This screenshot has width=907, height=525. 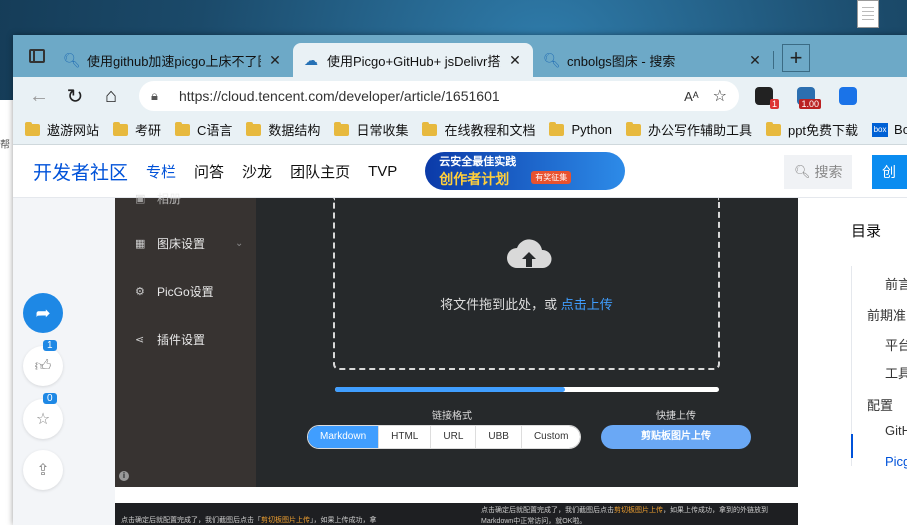 What do you see at coordinates (161, 96) in the screenshot?
I see `lock-icon: 🔒︎` at bounding box center [161, 96].